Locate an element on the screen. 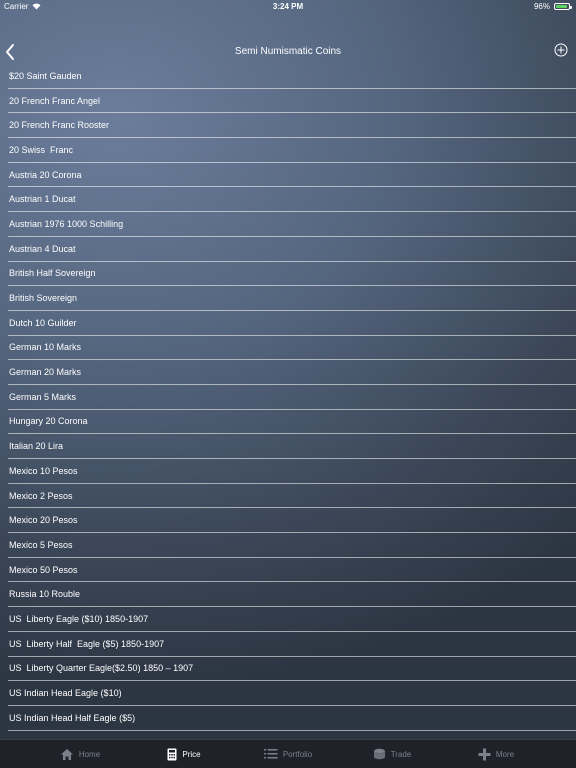 The height and width of the screenshot is (768, 576). status-time: 3:24 PM is located at coordinates (288, 6).